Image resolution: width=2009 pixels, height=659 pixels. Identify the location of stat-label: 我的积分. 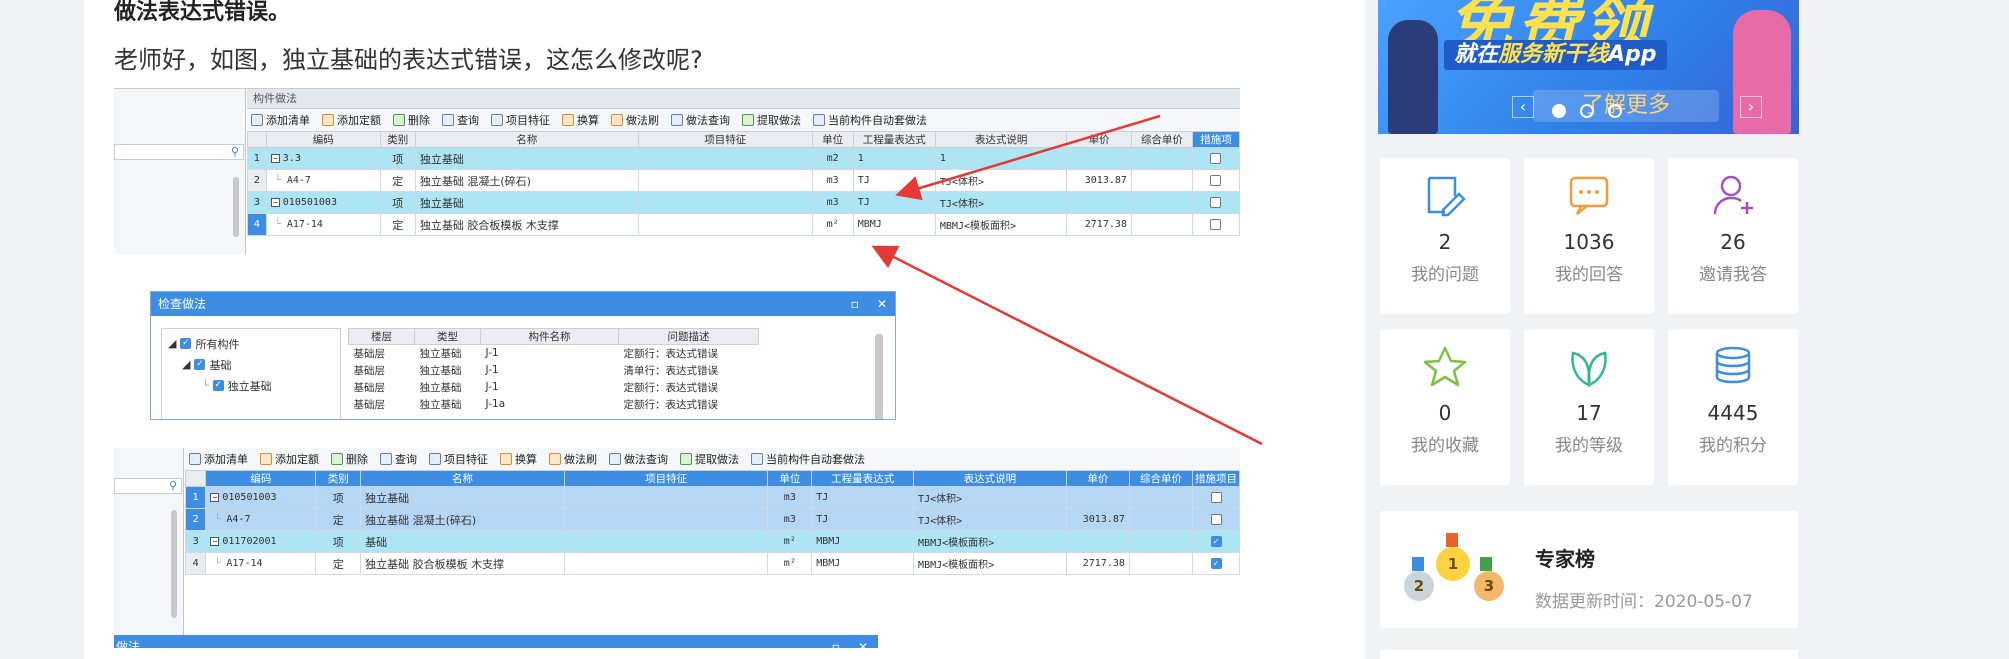
(1733, 446).